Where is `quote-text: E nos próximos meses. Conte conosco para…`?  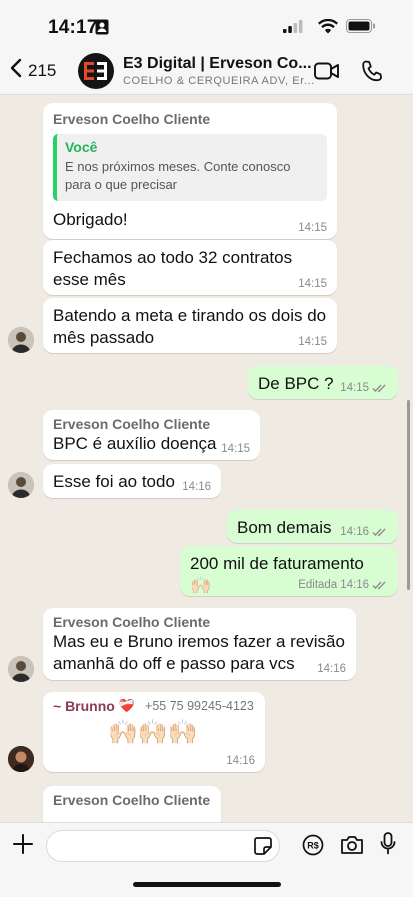 quote-text: E nos próximos meses. Conte conosco para… is located at coordinates (178, 175).